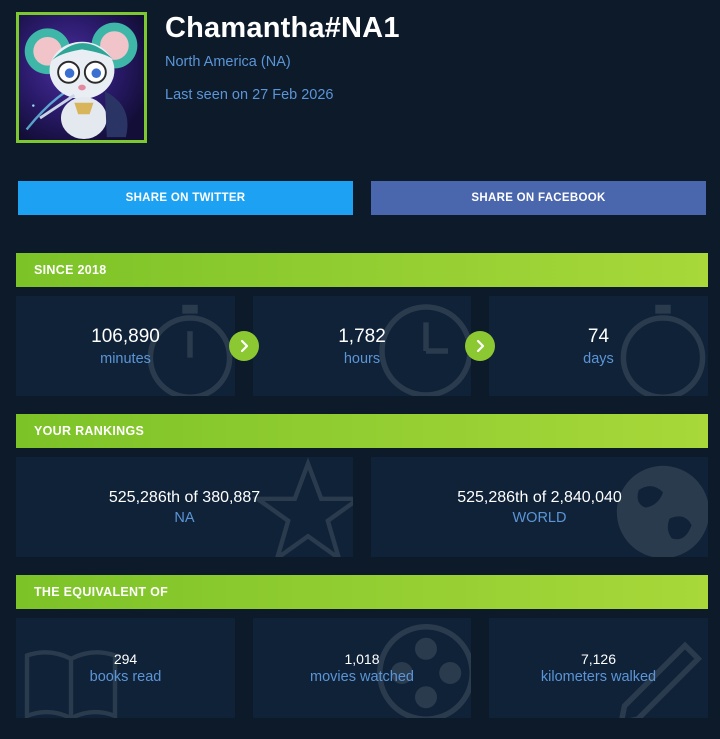  What do you see at coordinates (185, 198) in the screenshot?
I see `share-twitter-button: SHARE ON TWITTER` at bounding box center [185, 198].